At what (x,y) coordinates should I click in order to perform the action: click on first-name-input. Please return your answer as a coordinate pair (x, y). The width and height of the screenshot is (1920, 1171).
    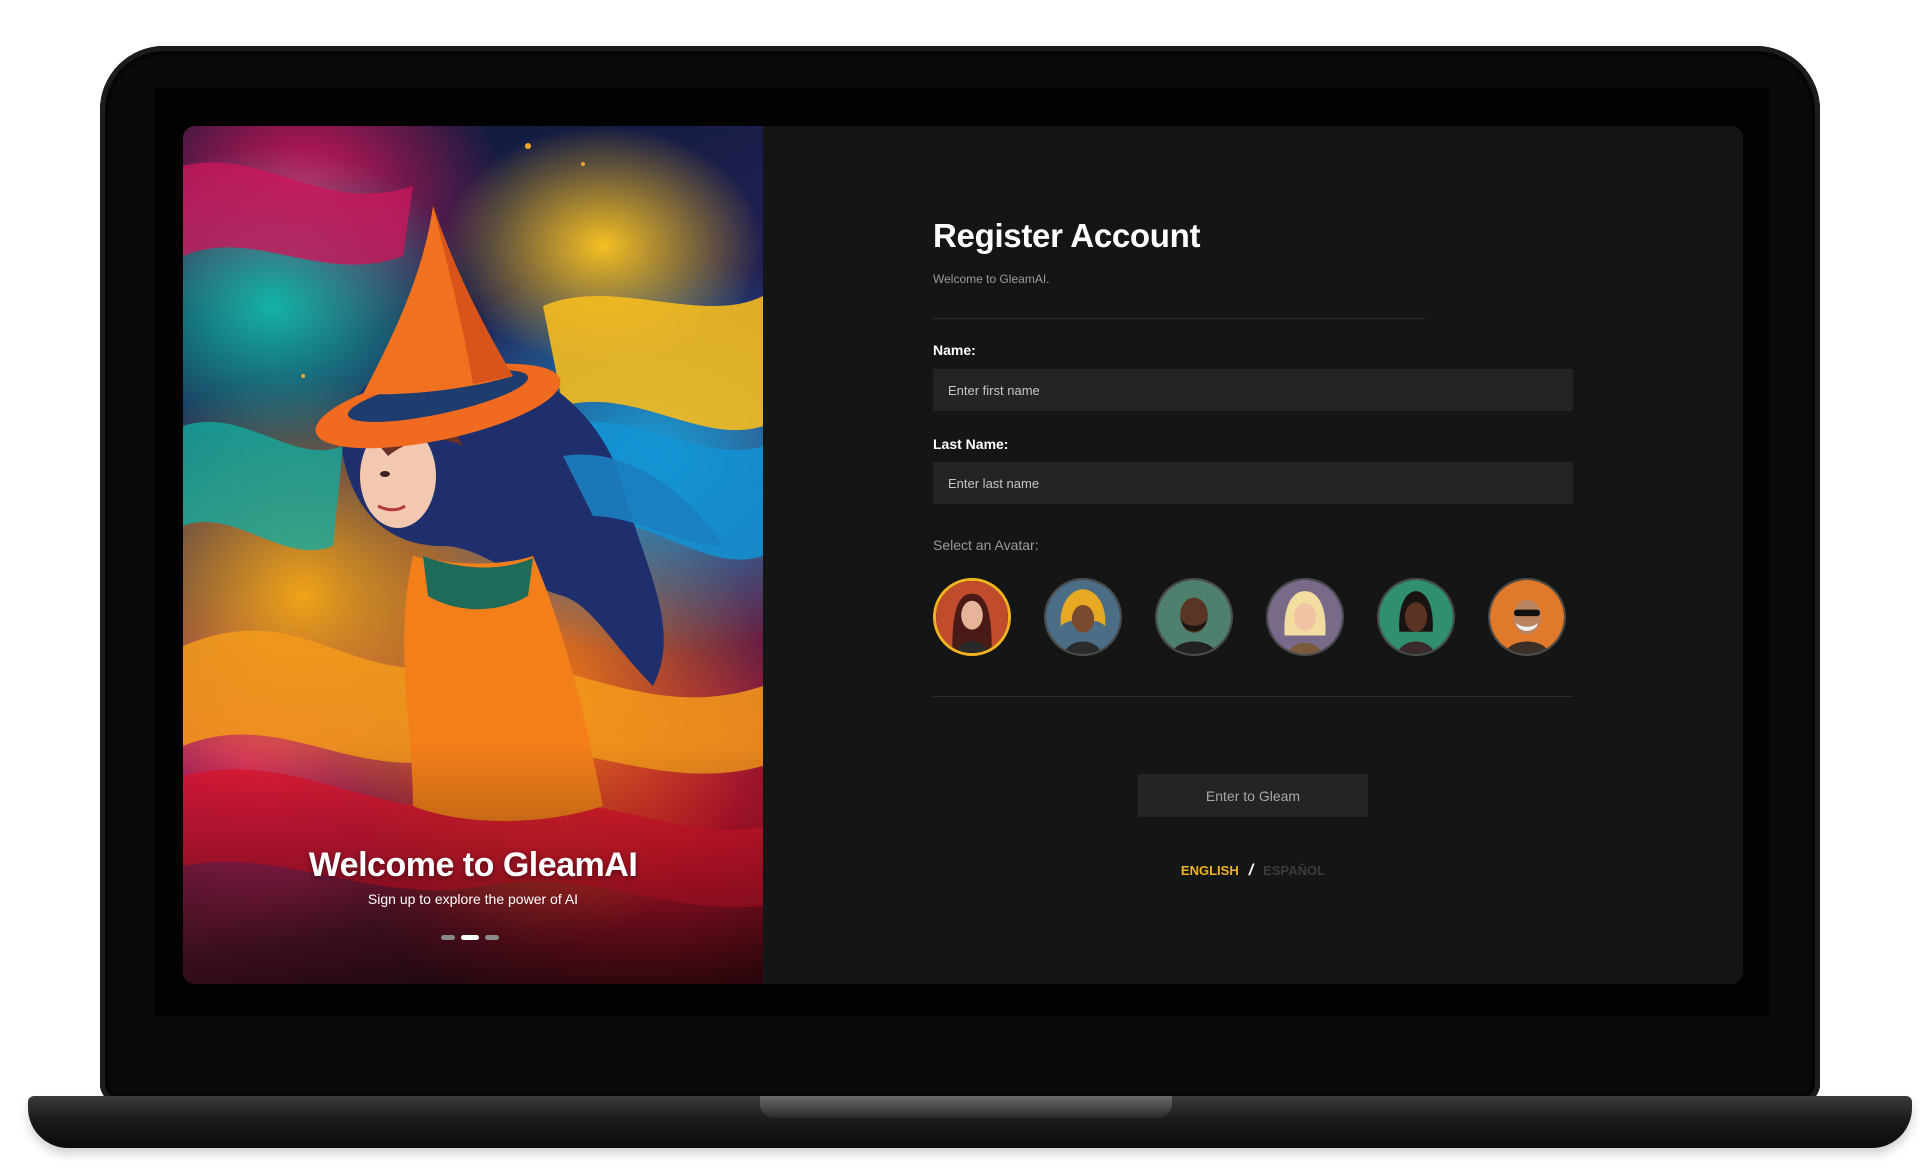
    Looking at the image, I should click on (1253, 390).